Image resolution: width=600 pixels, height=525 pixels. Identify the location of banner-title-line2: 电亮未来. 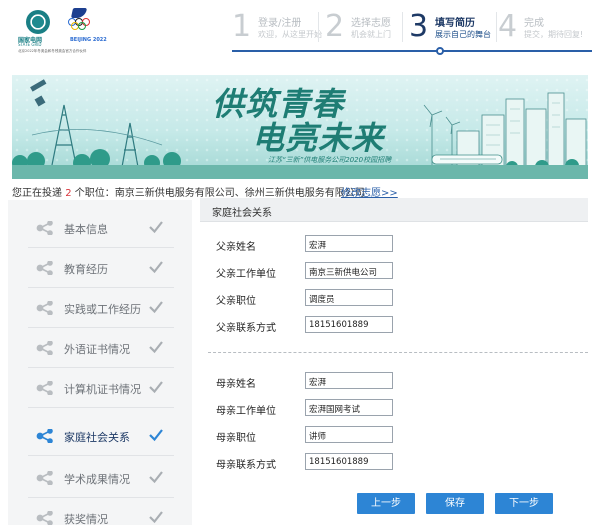
(318, 138).